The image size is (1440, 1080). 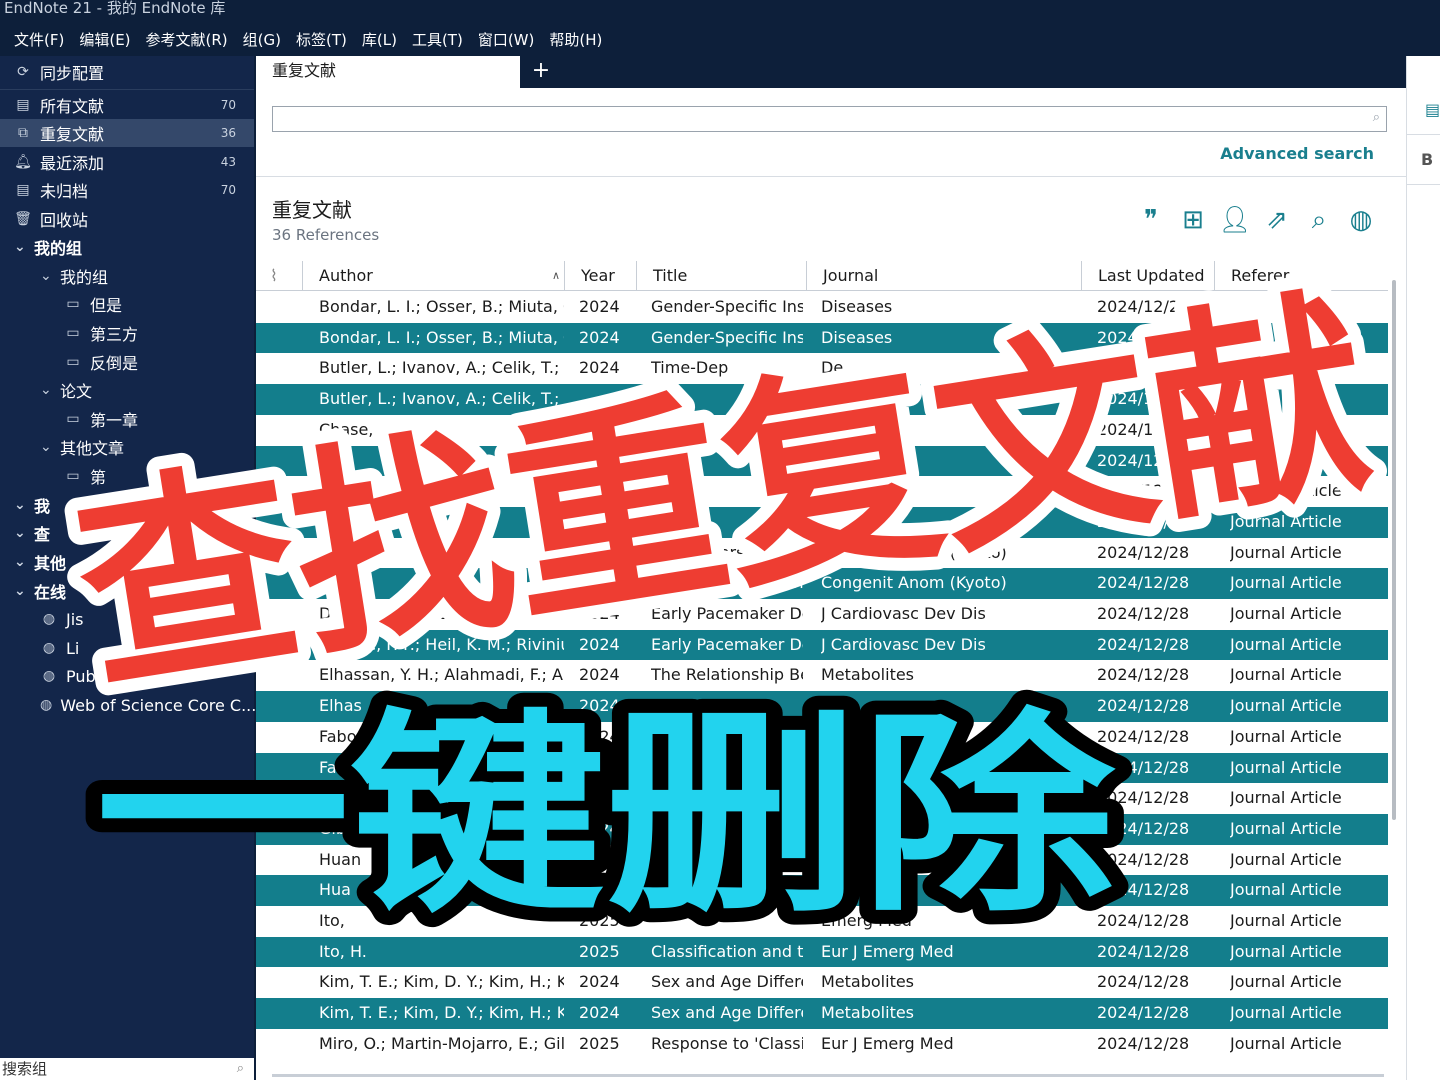 What do you see at coordinates (127, 247) in the screenshot?
I see `group-header-my-groups: ⌄ 我的组` at bounding box center [127, 247].